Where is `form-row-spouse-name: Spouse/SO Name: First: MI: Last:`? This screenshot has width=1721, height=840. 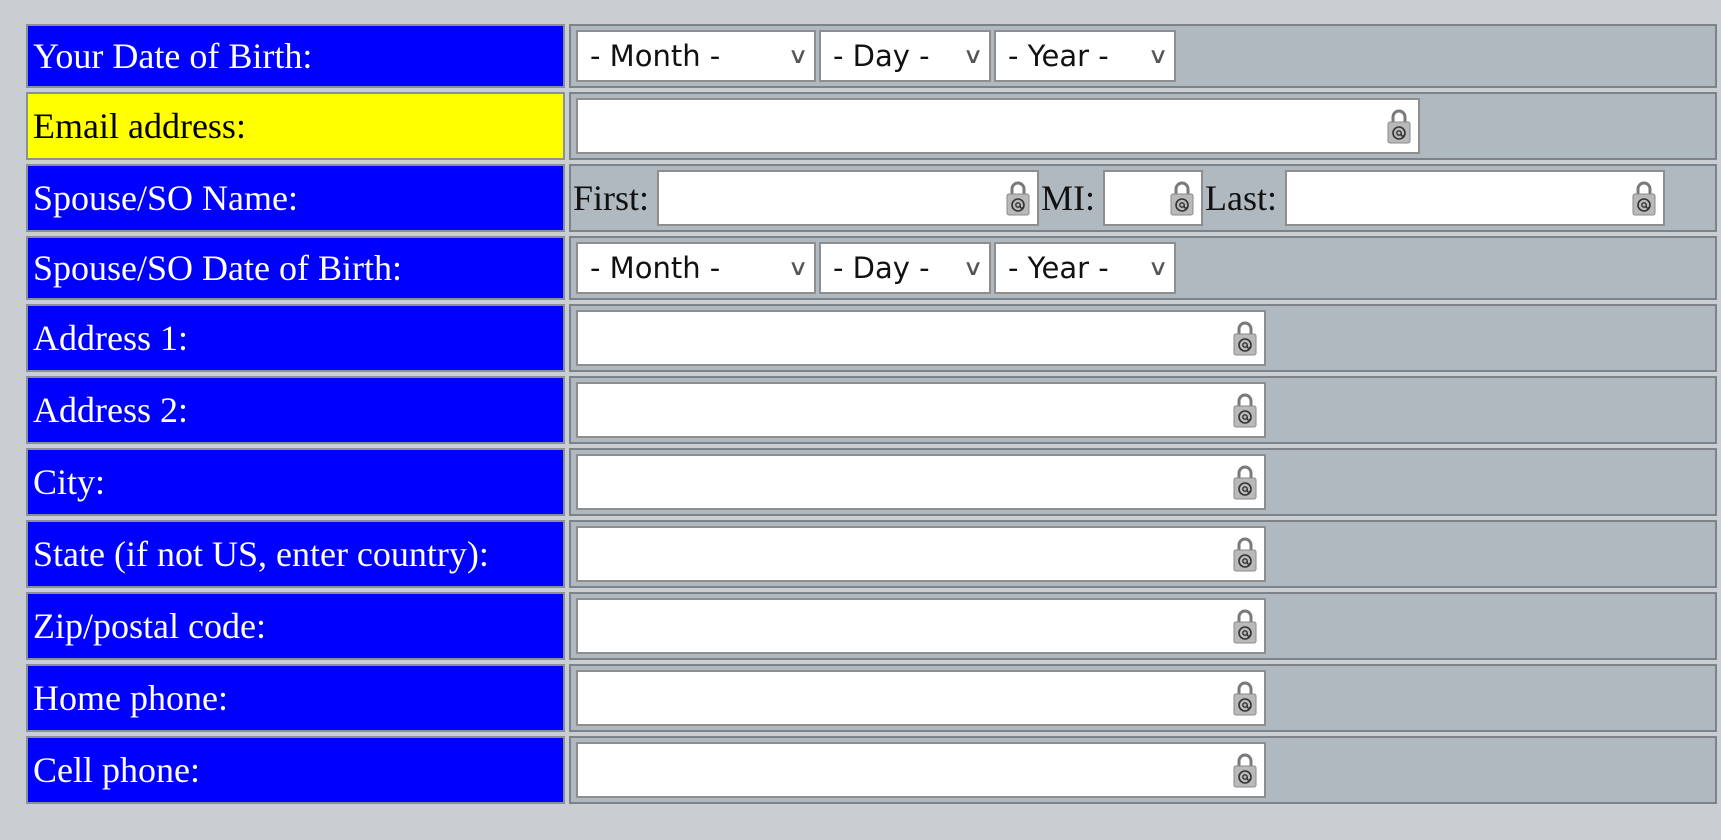 form-row-spouse-name: Spouse/SO Name: First: MI: Last: is located at coordinates (871, 198).